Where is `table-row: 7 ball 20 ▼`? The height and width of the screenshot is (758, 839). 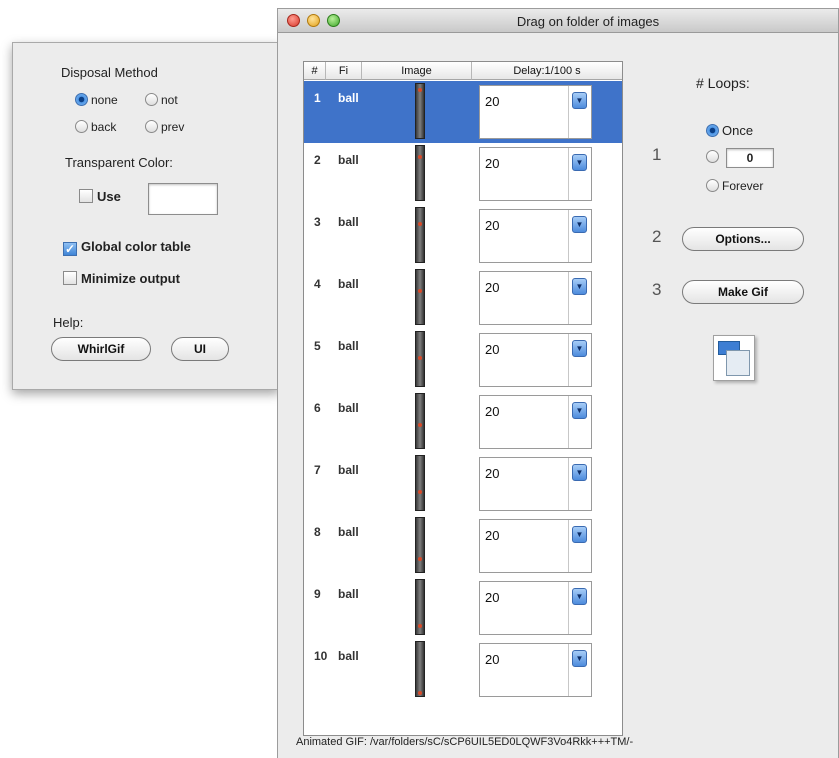 table-row: 7 ball 20 ▼ is located at coordinates (463, 484).